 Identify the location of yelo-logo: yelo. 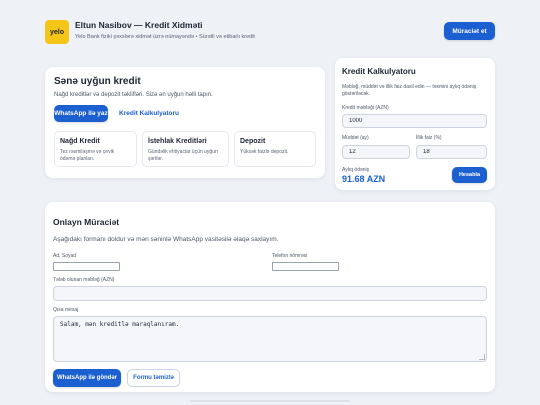
(57, 32).